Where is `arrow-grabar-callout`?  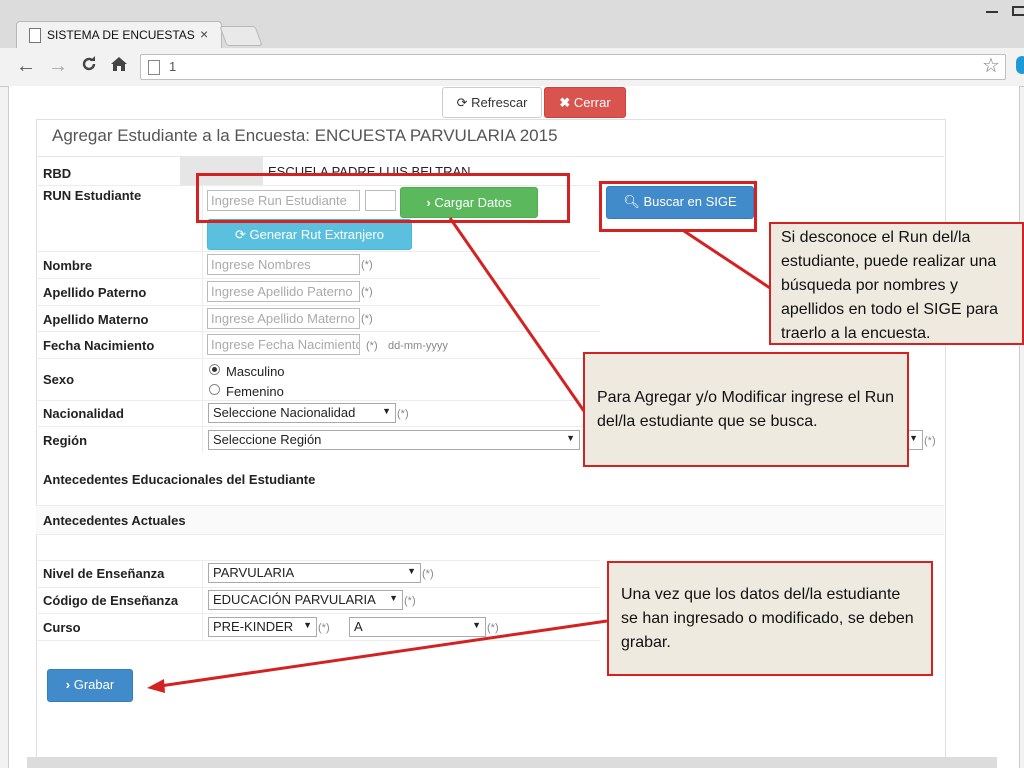 arrow-grabar-callout is located at coordinates (383, 653).